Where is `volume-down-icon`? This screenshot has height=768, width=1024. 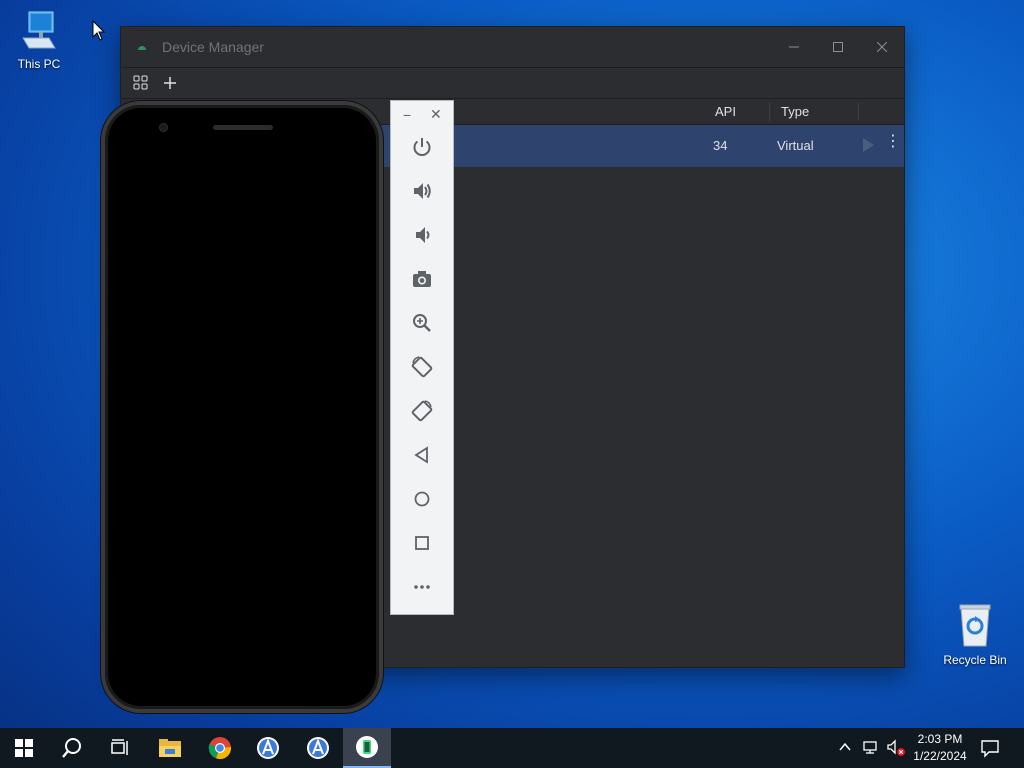 volume-down-icon is located at coordinates (423, 235).